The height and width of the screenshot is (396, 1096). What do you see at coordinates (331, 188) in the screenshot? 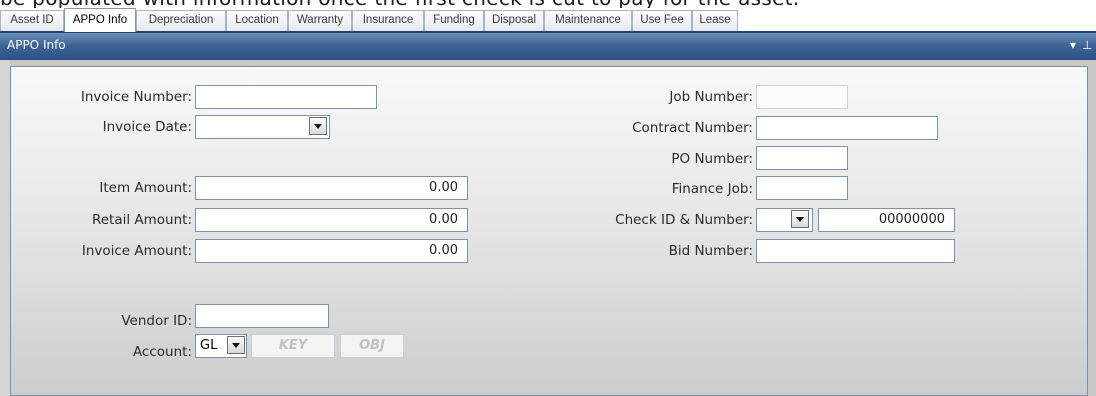
I see `item-amount-input: 0.00` at bounding box center [331, 188].